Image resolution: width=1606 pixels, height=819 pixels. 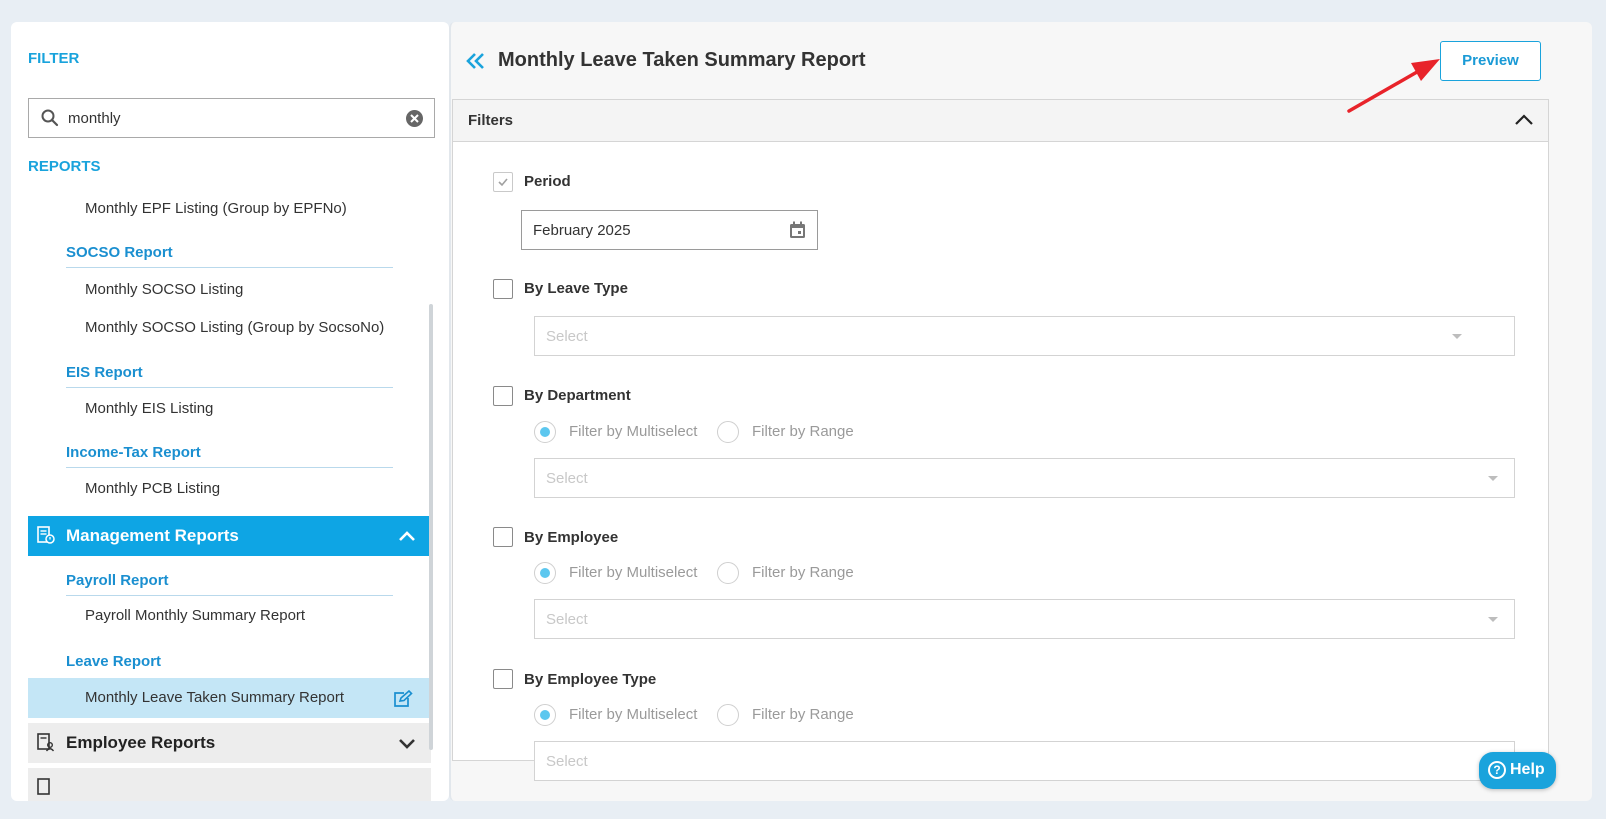 I want to click on department-radio-multiselect, so click(x=545, y=432).